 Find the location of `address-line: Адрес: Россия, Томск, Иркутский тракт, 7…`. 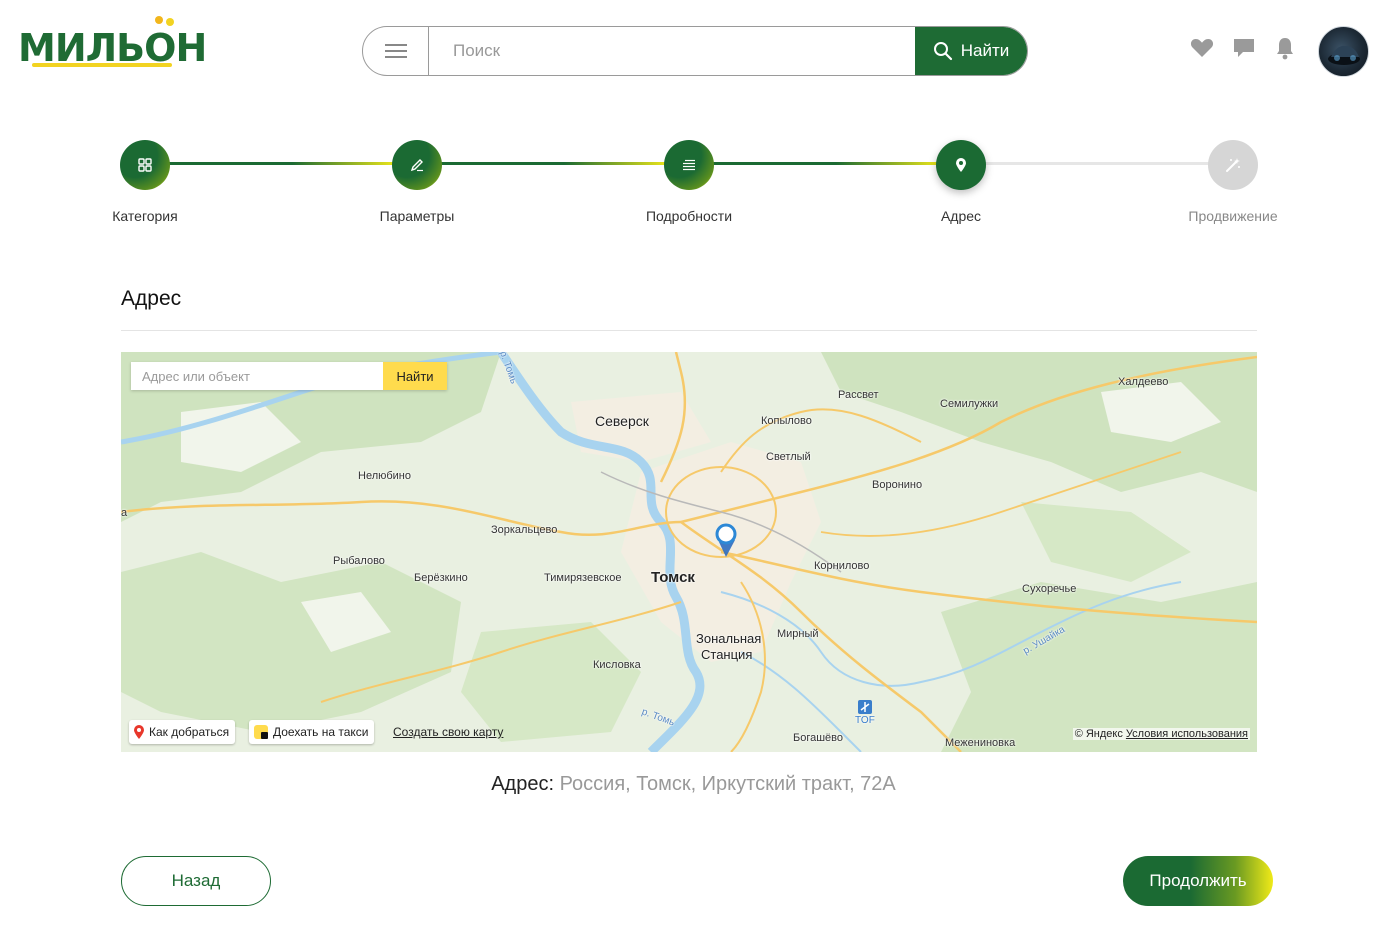

address-line: Адрес: Россия, Томск, Иркутский тракт, 7… is located at coordinates (693, 784).